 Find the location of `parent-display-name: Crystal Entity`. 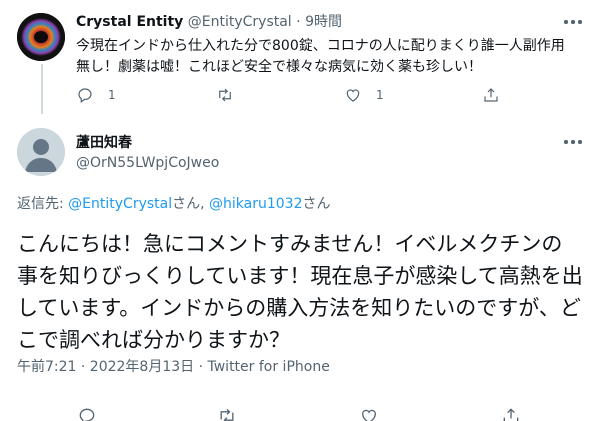

parent-display-name: Crystal Entity is located at coordinates (129, 22).